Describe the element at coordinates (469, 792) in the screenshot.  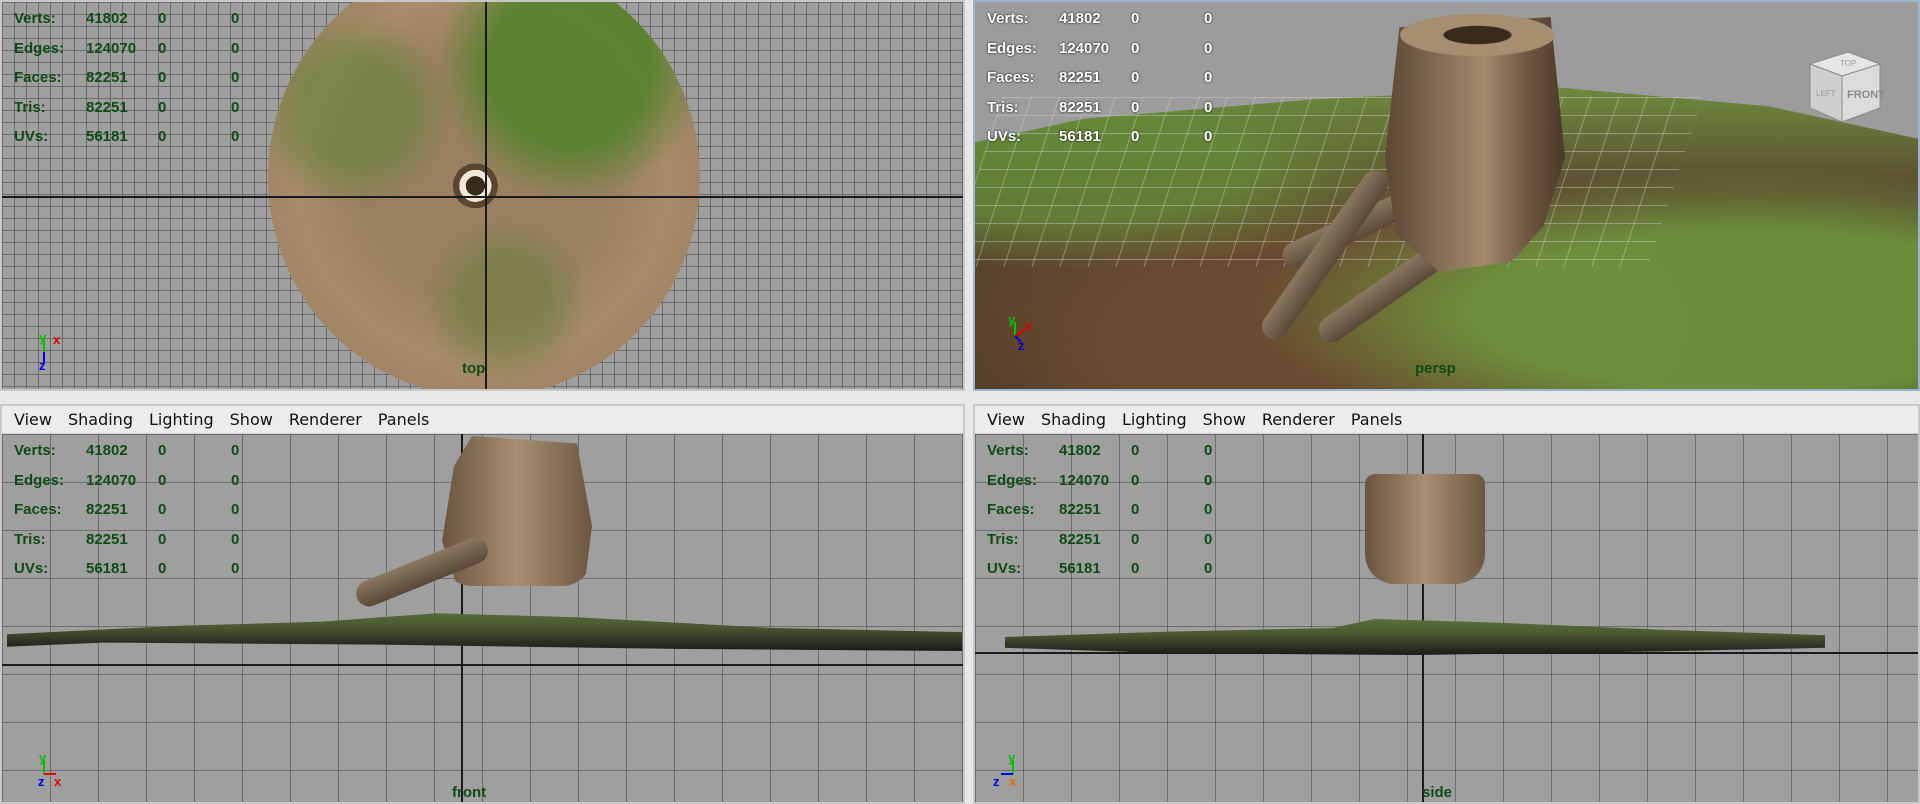
I see `camera-label: front` at that location.